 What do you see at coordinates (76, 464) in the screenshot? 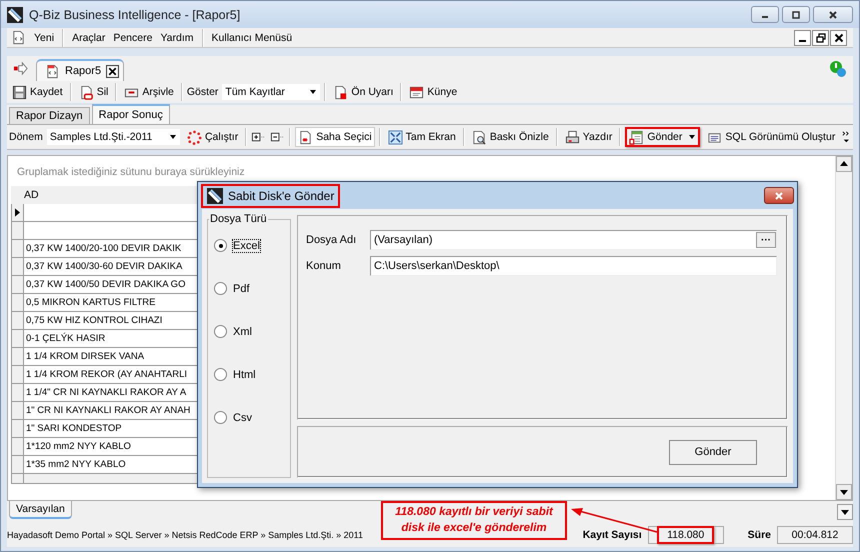
I see `table-cell: 1*35 mm2 NYY KABLO` at bounding box center [76, 464].